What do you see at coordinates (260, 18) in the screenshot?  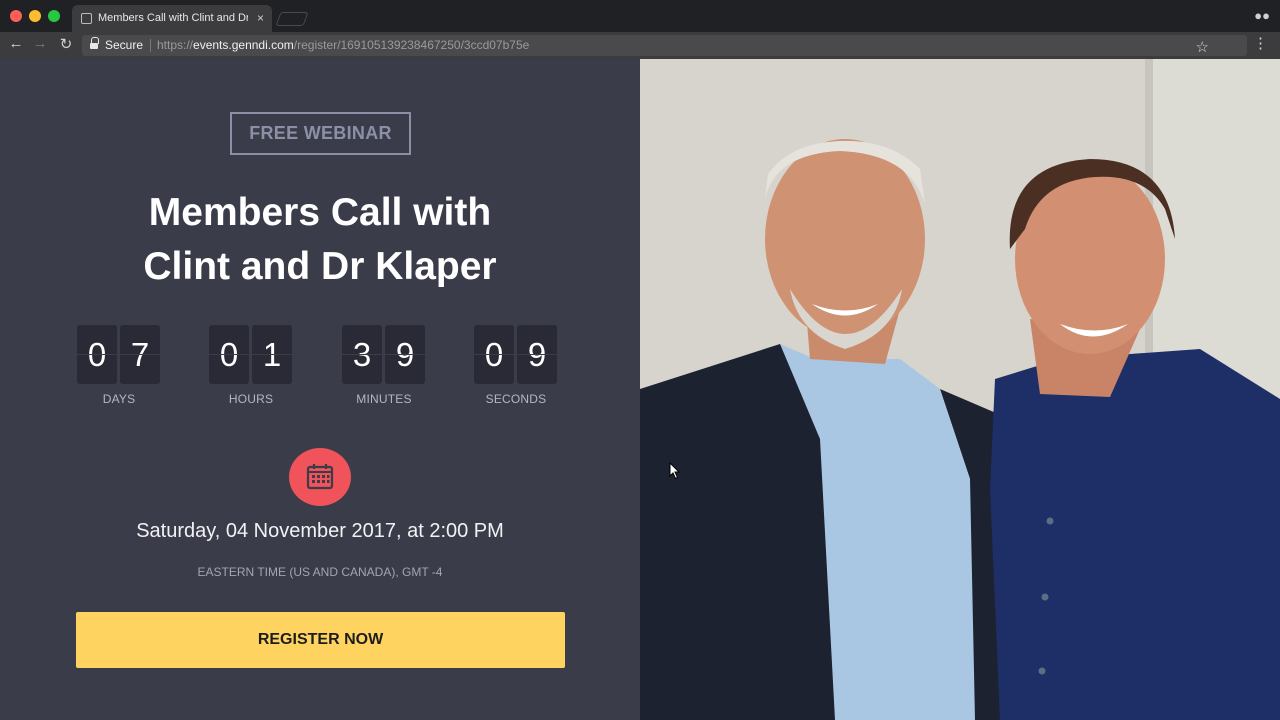 I see `tab-close-icon: ×` at bounding box center [260, 18].